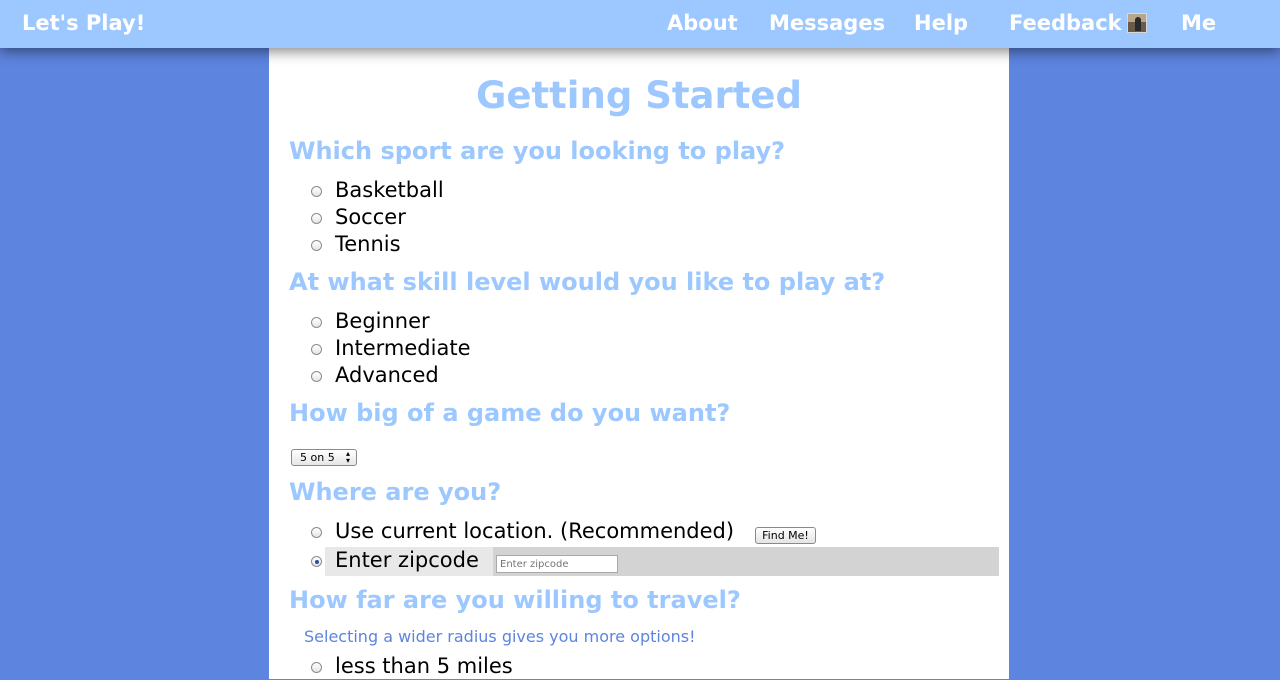  I want to click on find-me-button: Find Me!, so click(785, 535).